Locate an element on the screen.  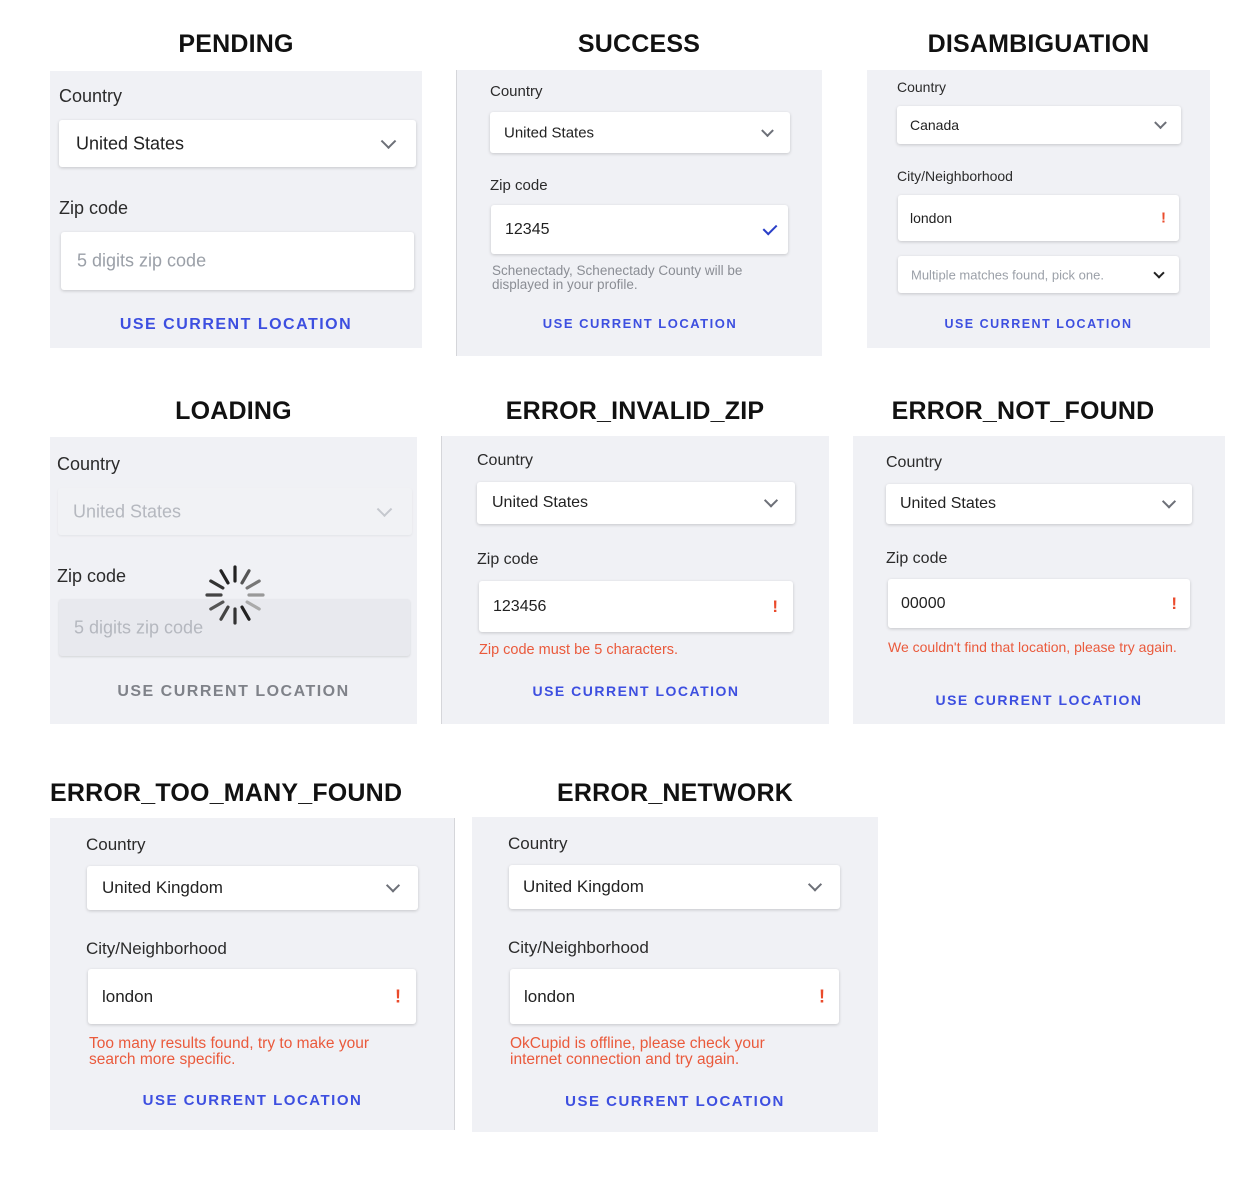
zip-value: 00000 is located at coordinates (923, 603).